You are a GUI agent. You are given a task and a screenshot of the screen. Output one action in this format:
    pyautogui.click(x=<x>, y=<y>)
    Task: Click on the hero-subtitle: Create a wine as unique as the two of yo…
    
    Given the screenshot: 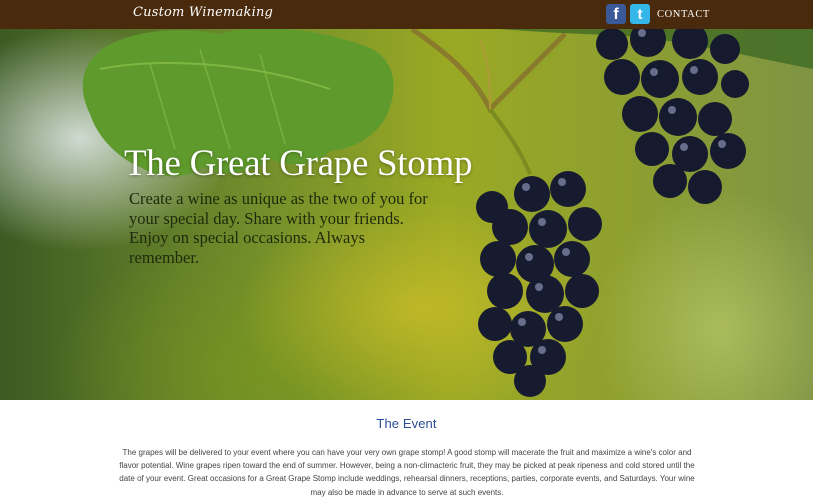 What is the action you would take?
    pyautogui.click(x=278, y=228)
    